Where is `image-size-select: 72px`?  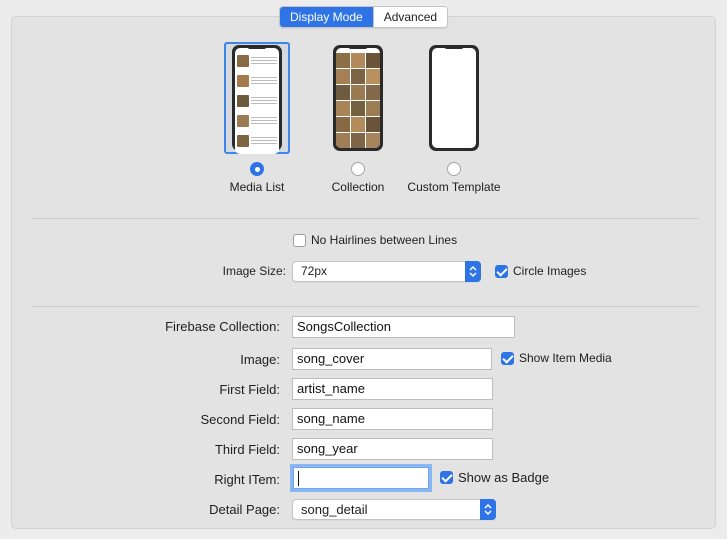 image-size-select: 72px is located at coordinates (386, 271).